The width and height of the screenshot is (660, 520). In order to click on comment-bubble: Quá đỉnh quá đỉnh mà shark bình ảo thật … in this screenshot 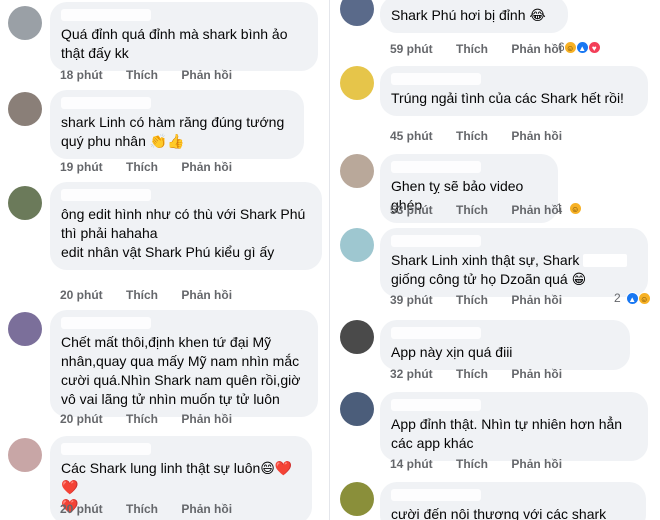, I will do `click(184, 36)`.